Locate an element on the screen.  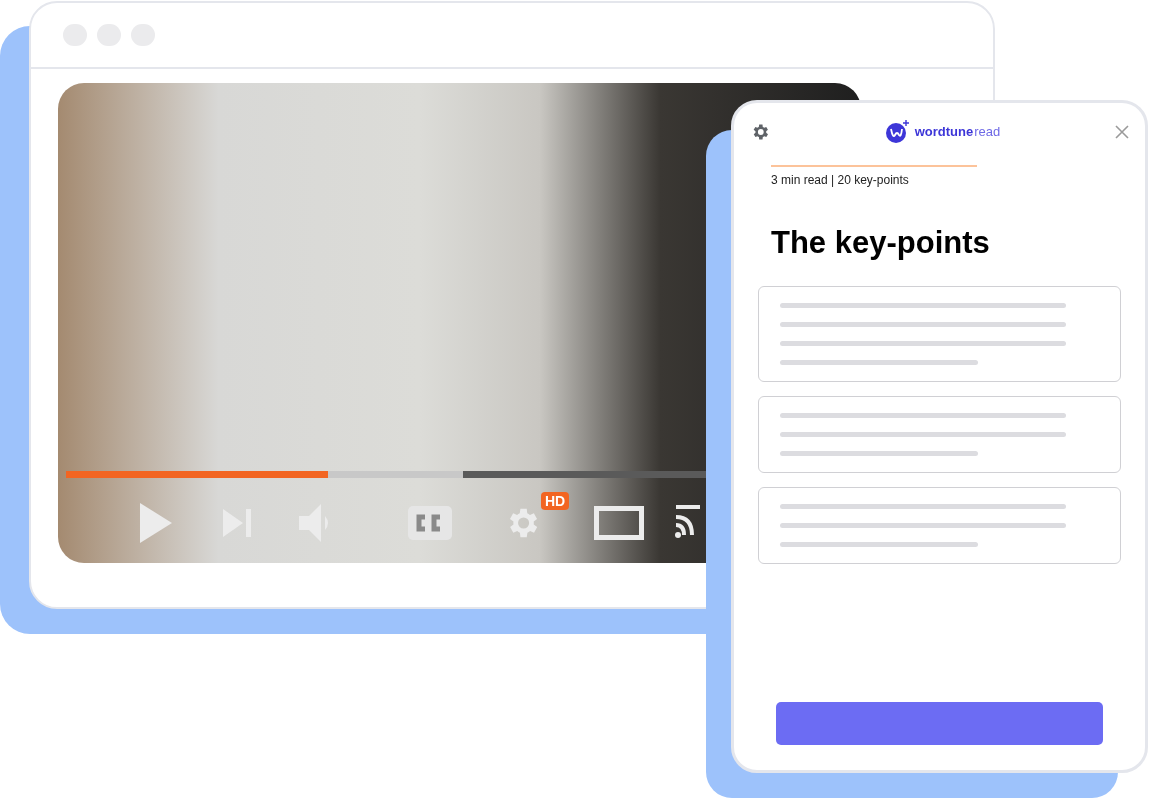
logo-icon is located at coordinates (897, 132).